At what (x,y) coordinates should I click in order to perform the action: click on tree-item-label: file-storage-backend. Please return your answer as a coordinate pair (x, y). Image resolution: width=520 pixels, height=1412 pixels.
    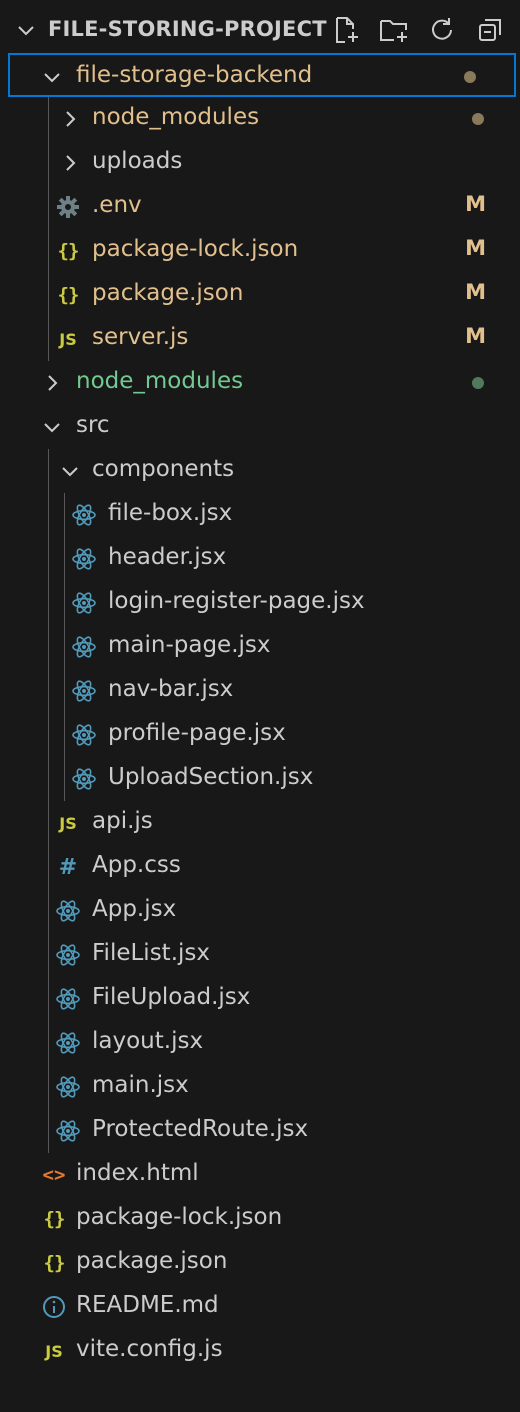
    Looking at the image, I should click on (194, 75).